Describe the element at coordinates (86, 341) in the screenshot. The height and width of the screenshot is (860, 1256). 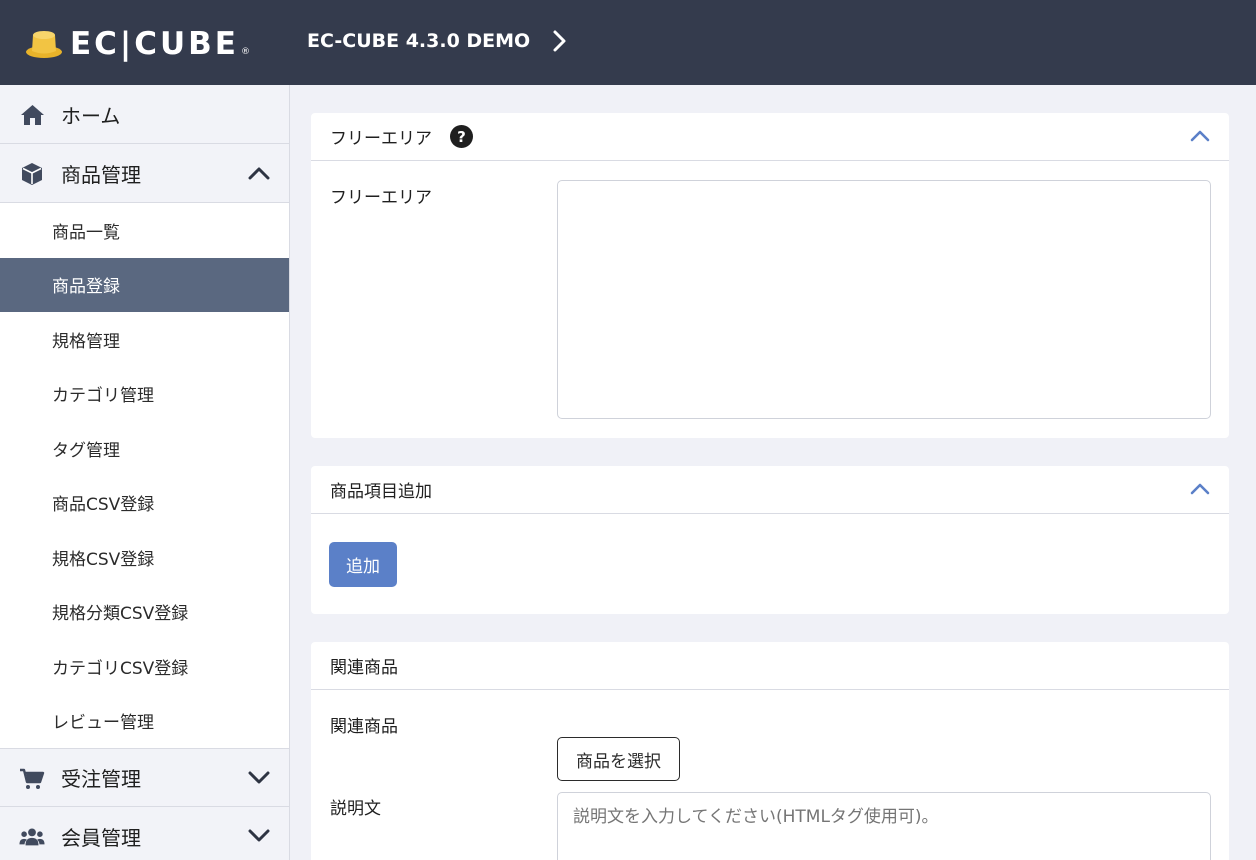
I see `sidebar-subitem-label: 規格管理` at that location.